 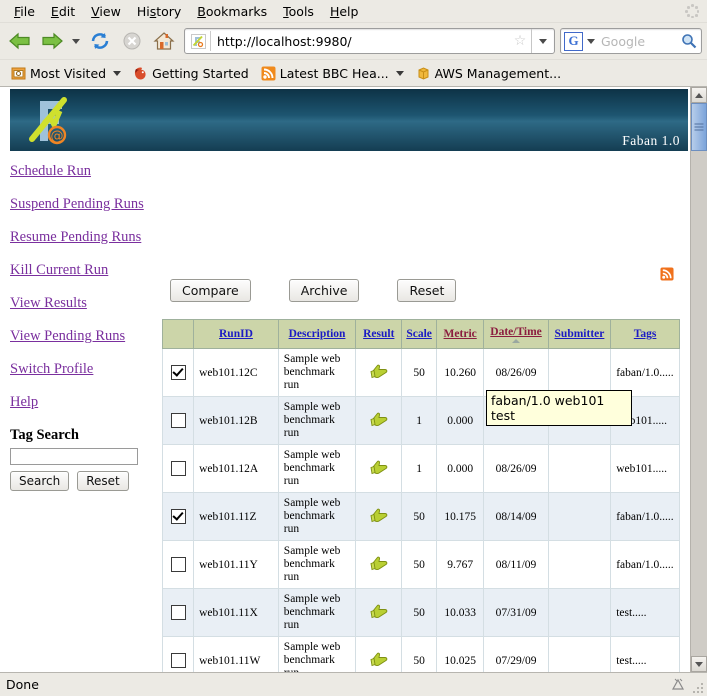 What do you see at coordinates (573, 41) in the screenshot?
I see `google-engine-icon: G` at bounding box center [573, 41].